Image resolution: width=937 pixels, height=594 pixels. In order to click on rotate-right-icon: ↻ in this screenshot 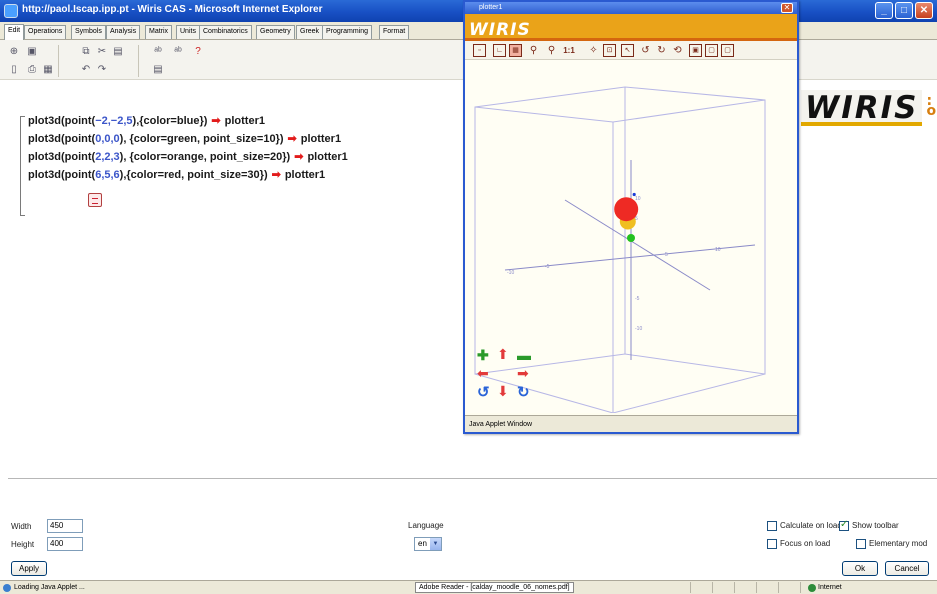, I will do `click(523, 392)`.